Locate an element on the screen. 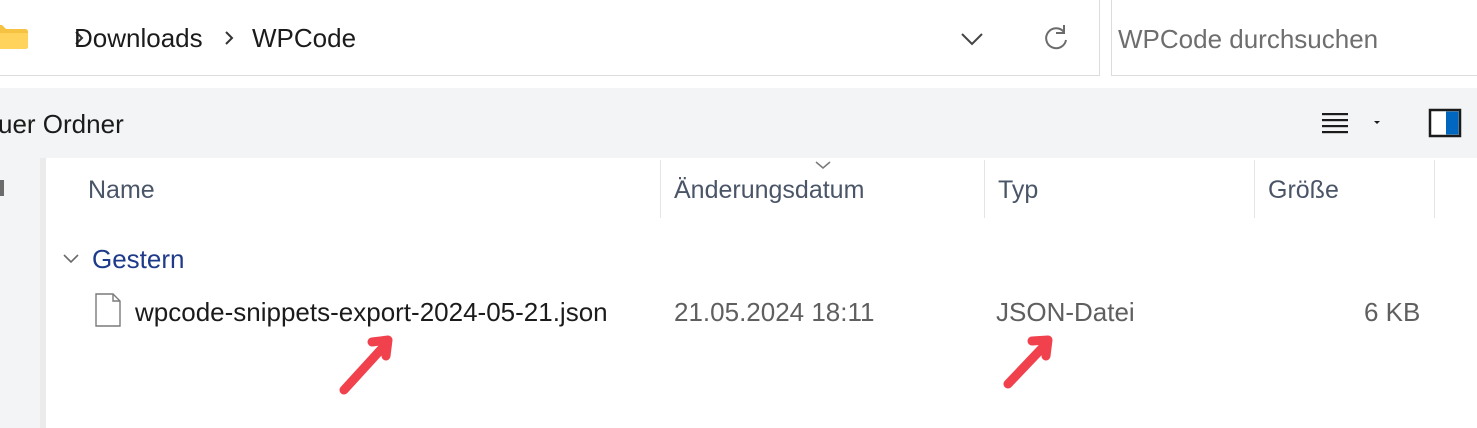  details-pane-icon is located at coordinates (1446, 123).